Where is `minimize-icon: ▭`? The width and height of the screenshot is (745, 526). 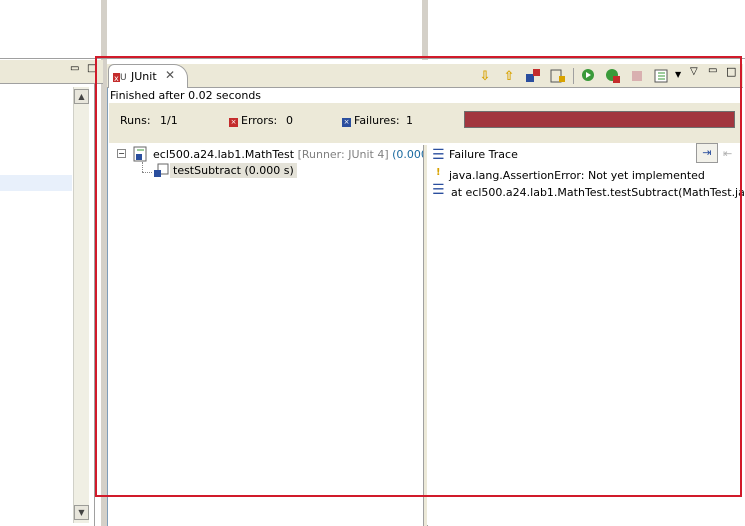 minimize-icon: ▭ is located at coordinates (74, 68).